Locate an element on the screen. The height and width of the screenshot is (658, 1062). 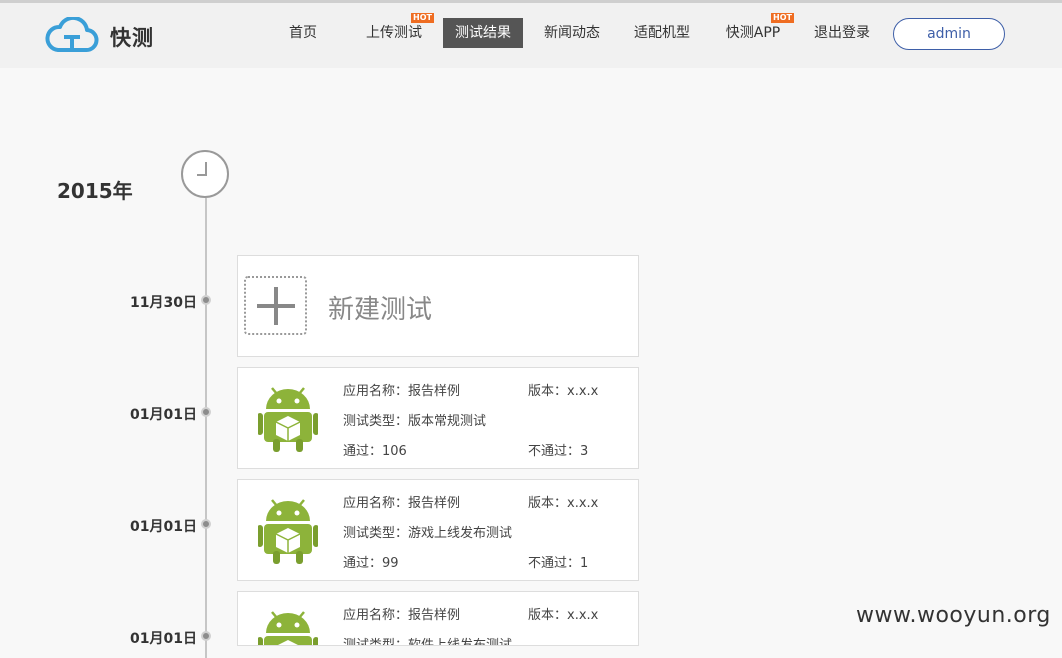
nav-label: 新闻动态 is located at coordinates (572, 33).